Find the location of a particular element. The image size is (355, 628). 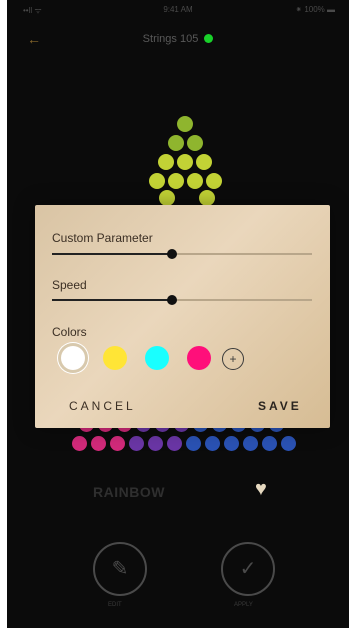

favorite-heart-icon: ♥ is located at coordinates (261, 489).